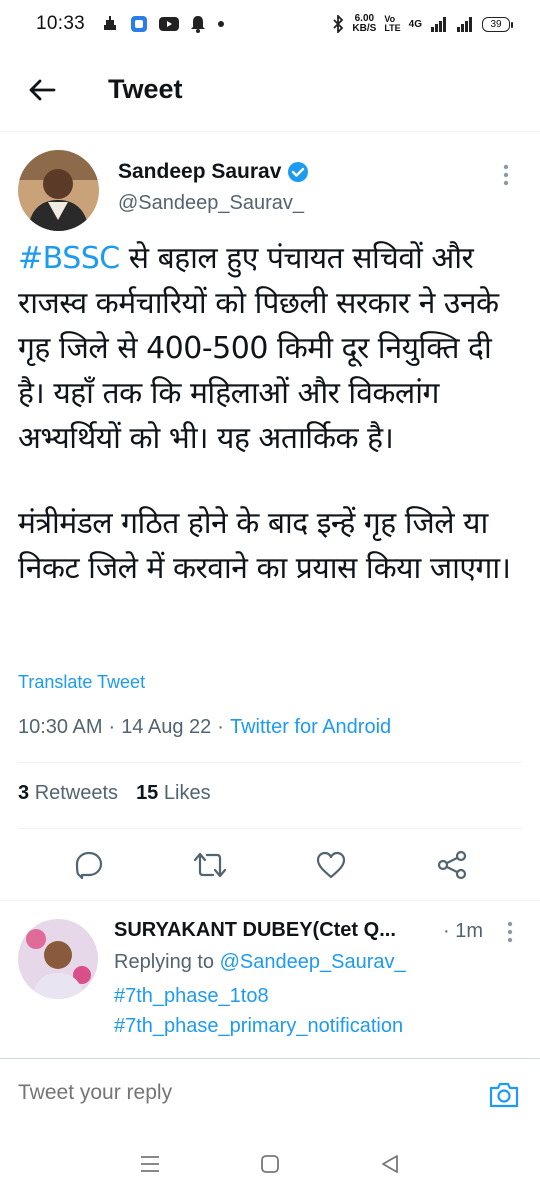 This screenshot has height=1200, width=540. What do you see at coordinates (166, 727) in the screenshot?
I see `tweet-date: 14 Aug 22` at bounding box center [166, 727].